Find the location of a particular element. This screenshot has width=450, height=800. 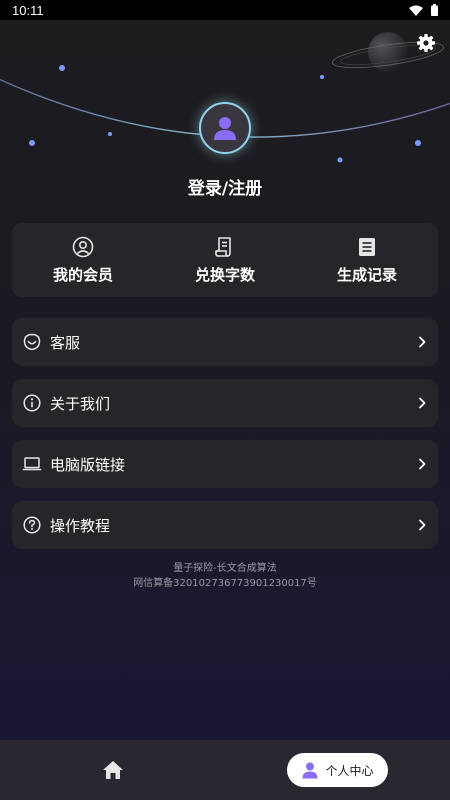

customer-service-icon is located at coordinates (32, 342).